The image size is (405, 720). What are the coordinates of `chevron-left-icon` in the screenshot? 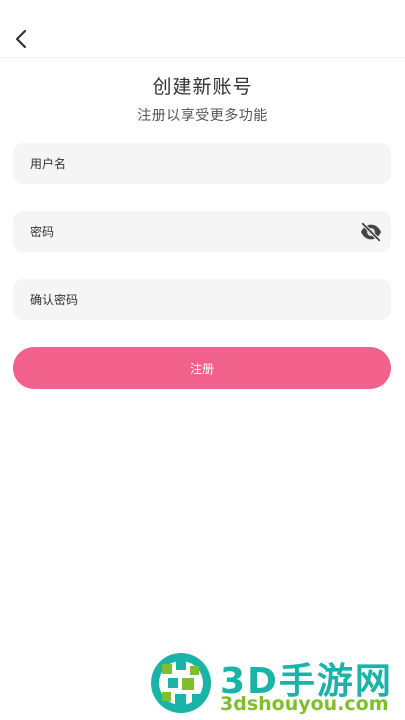 It's located at (21, 39).